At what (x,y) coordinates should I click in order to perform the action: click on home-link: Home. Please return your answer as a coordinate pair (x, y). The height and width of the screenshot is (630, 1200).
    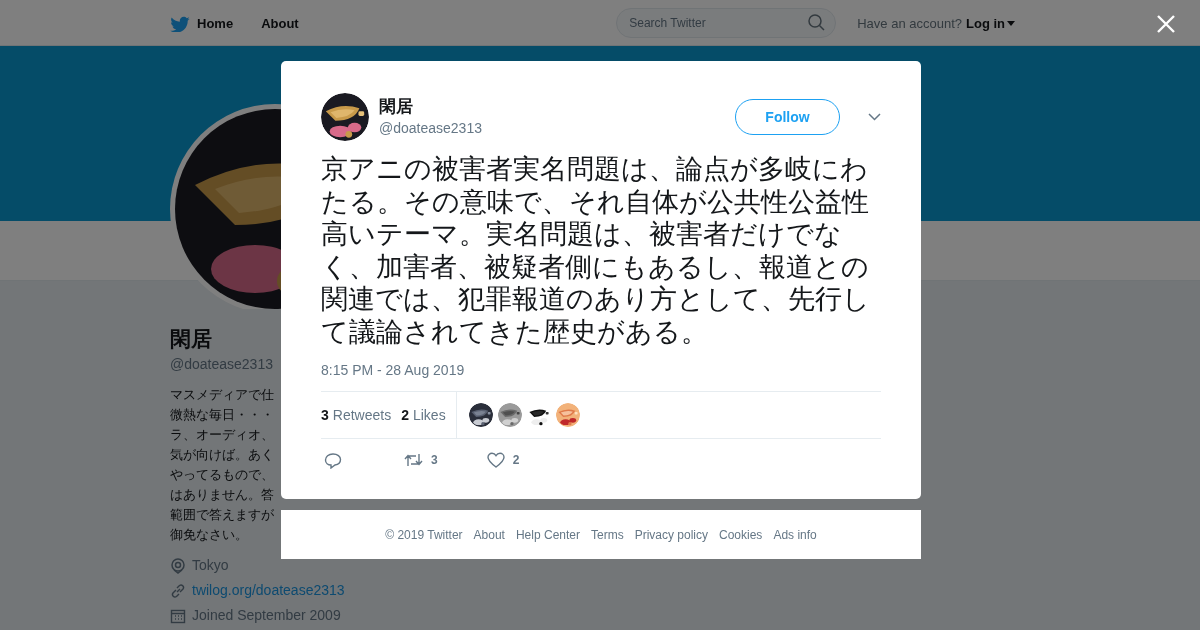
    Looking at the image, I should click on (202, 23).